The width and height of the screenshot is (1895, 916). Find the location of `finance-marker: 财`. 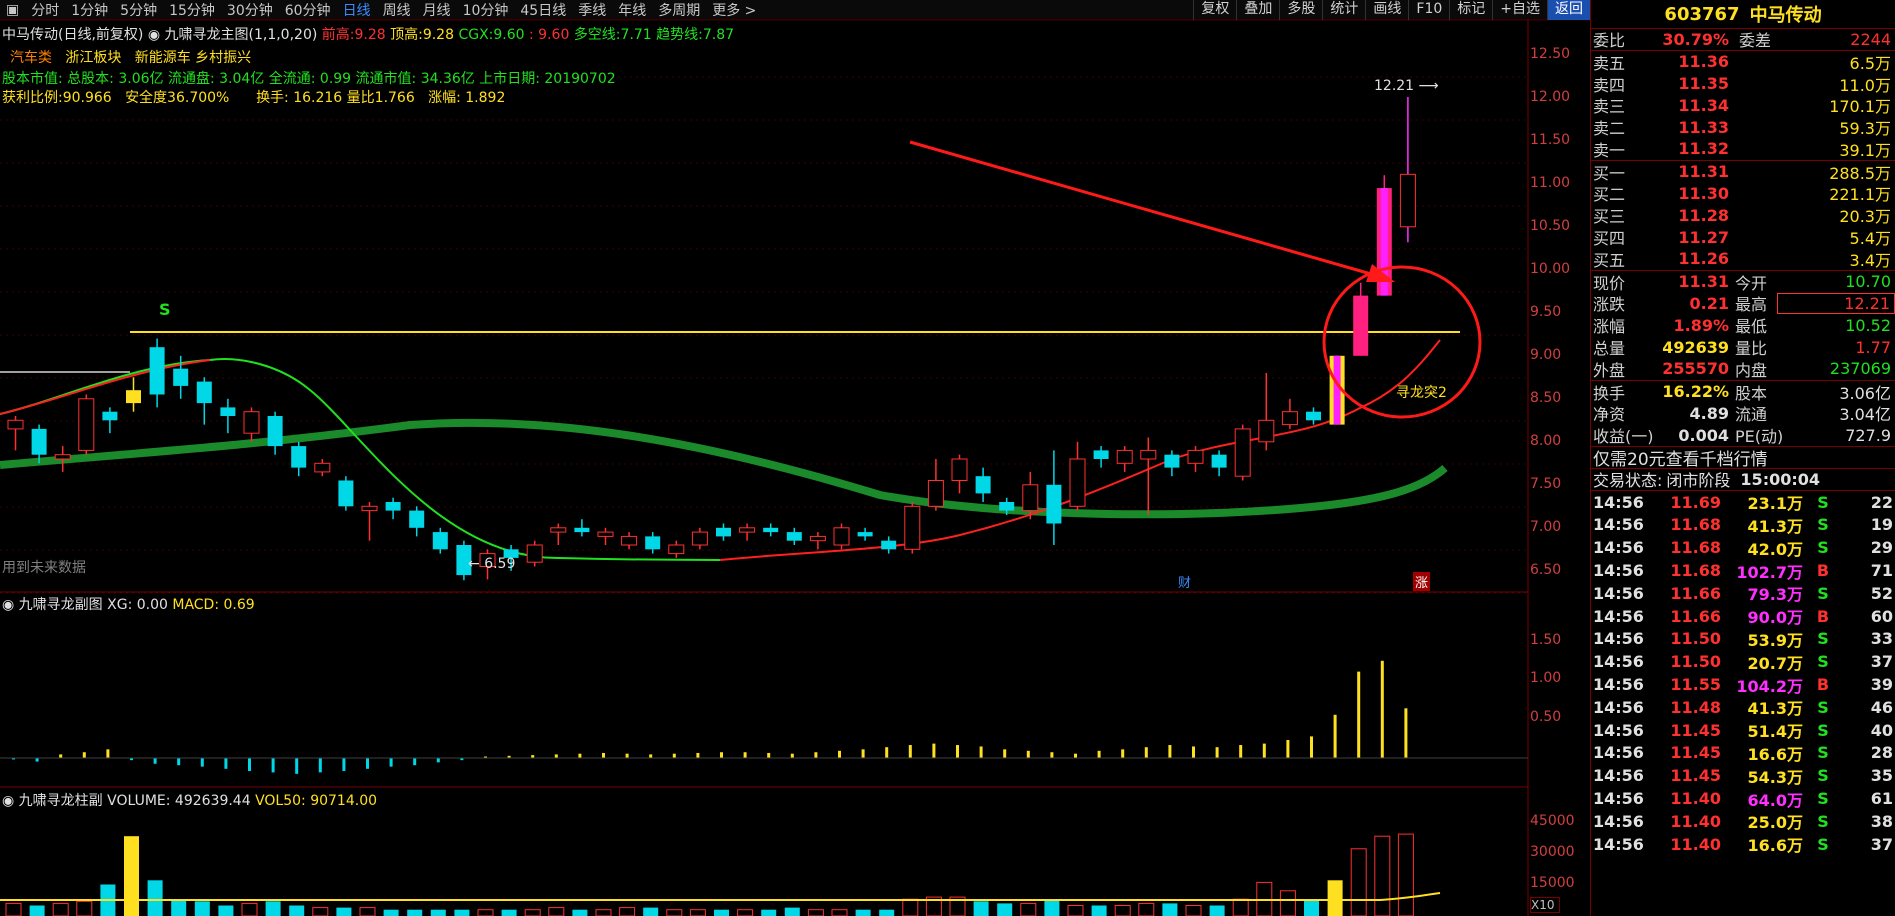

finance-marker: 财 is located at coordinates (1184, 581).